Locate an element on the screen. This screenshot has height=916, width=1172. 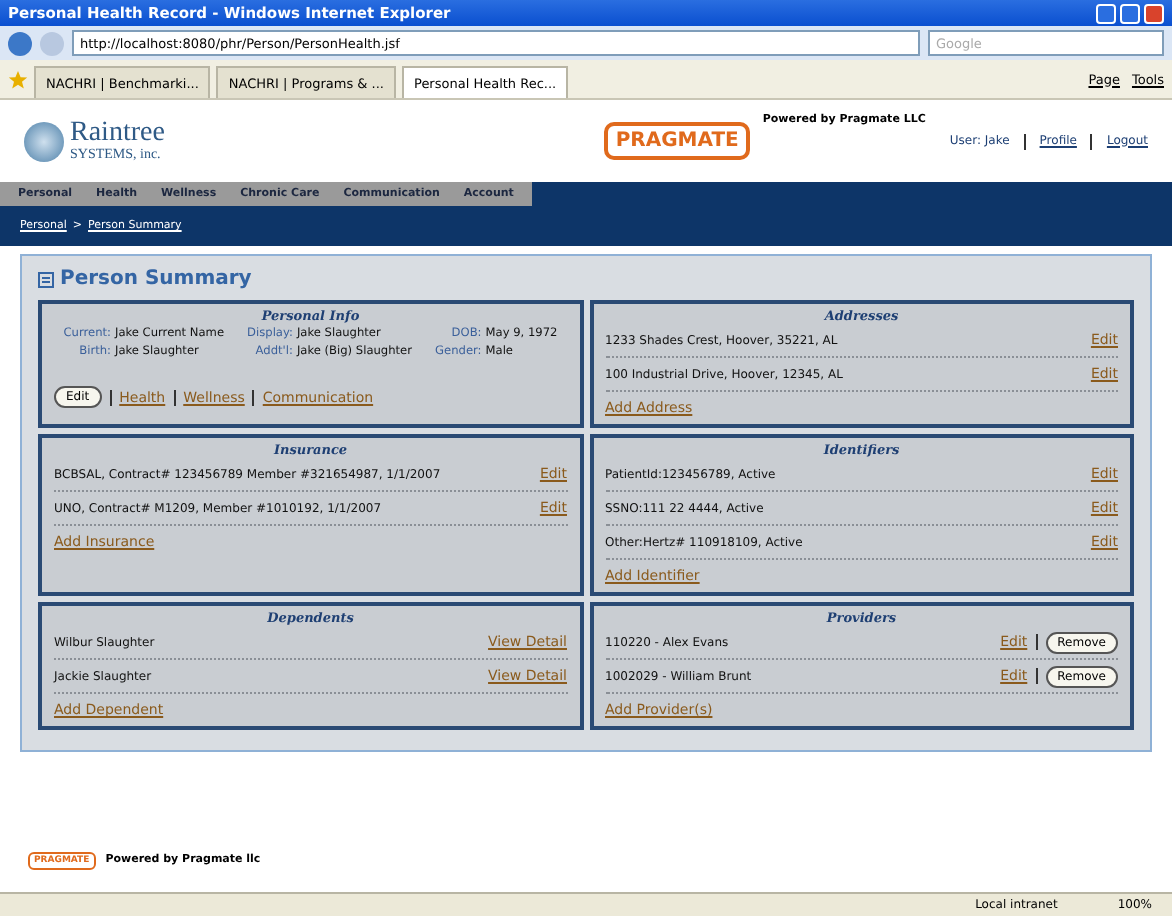
back-button is located at coordinates (20, 43).